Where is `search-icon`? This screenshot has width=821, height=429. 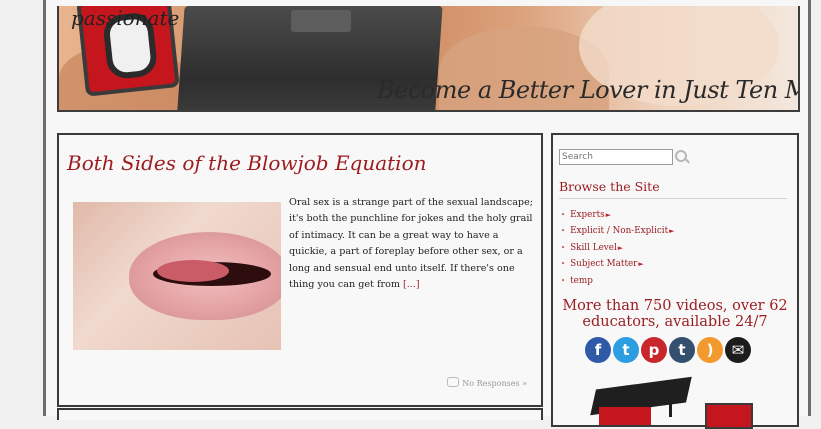 search-icon is located at coordinates (681, 156).